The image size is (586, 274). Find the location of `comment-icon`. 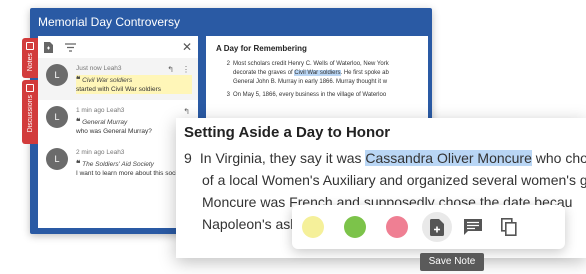

comment-icon is located at coordinates (473, 226).